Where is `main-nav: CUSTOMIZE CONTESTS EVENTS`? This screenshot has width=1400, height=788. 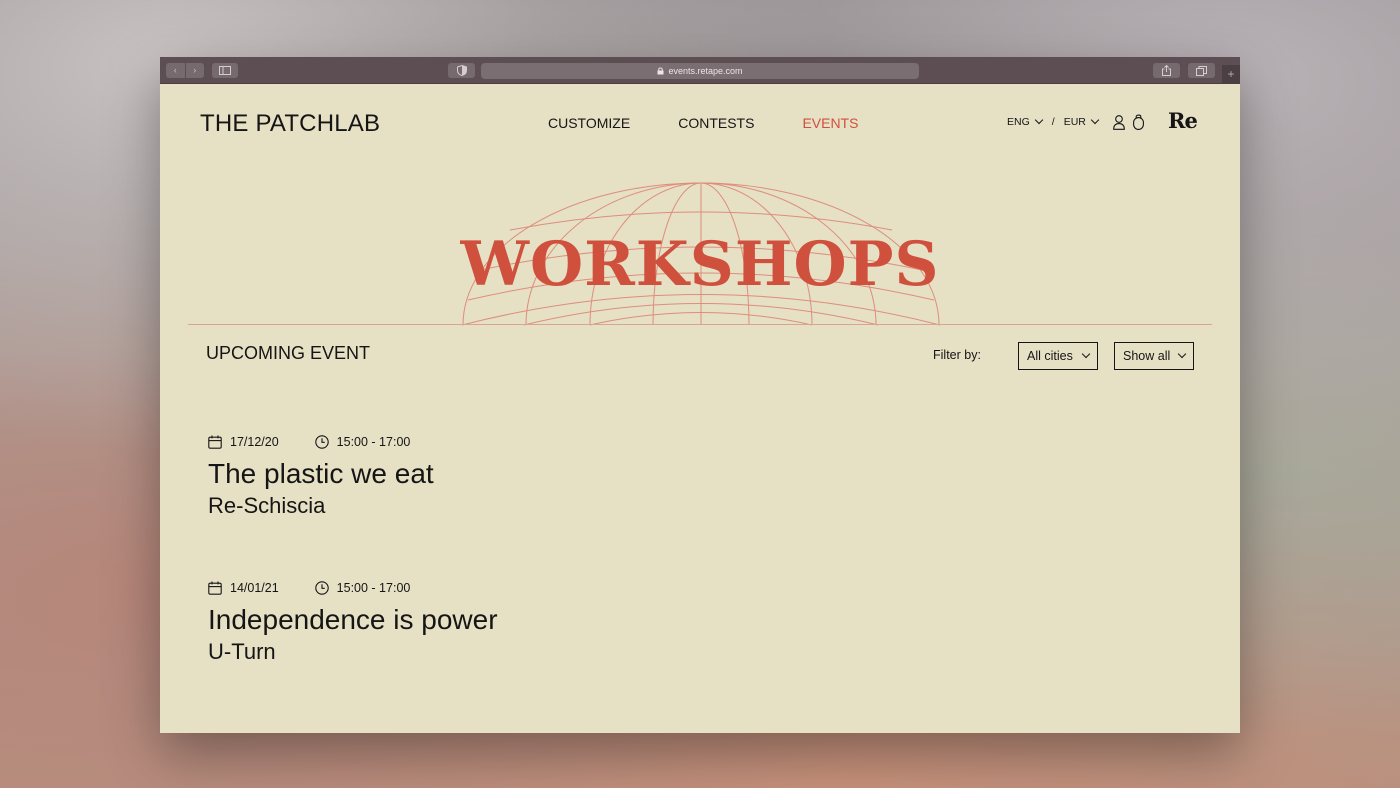
main-nav: CUSTOMIZE CONTESTS EVENTS is located at coordinates (703, 123).